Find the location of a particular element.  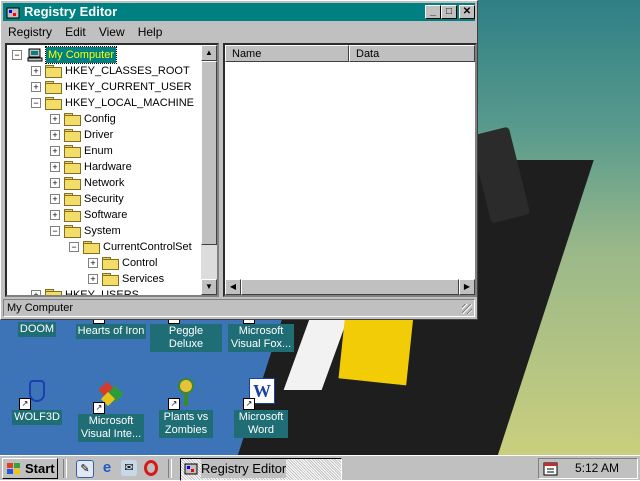

menu-view: View is located at coordinates (112, 32).